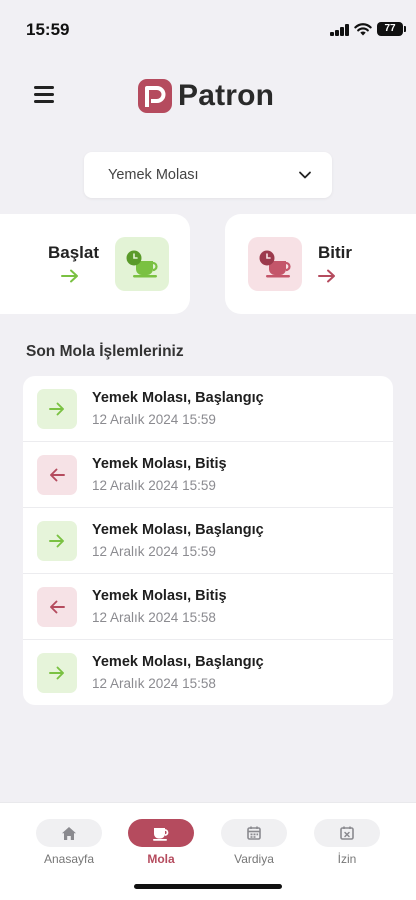  I want to click on tab-label: Vardiya, so click(254, 859).